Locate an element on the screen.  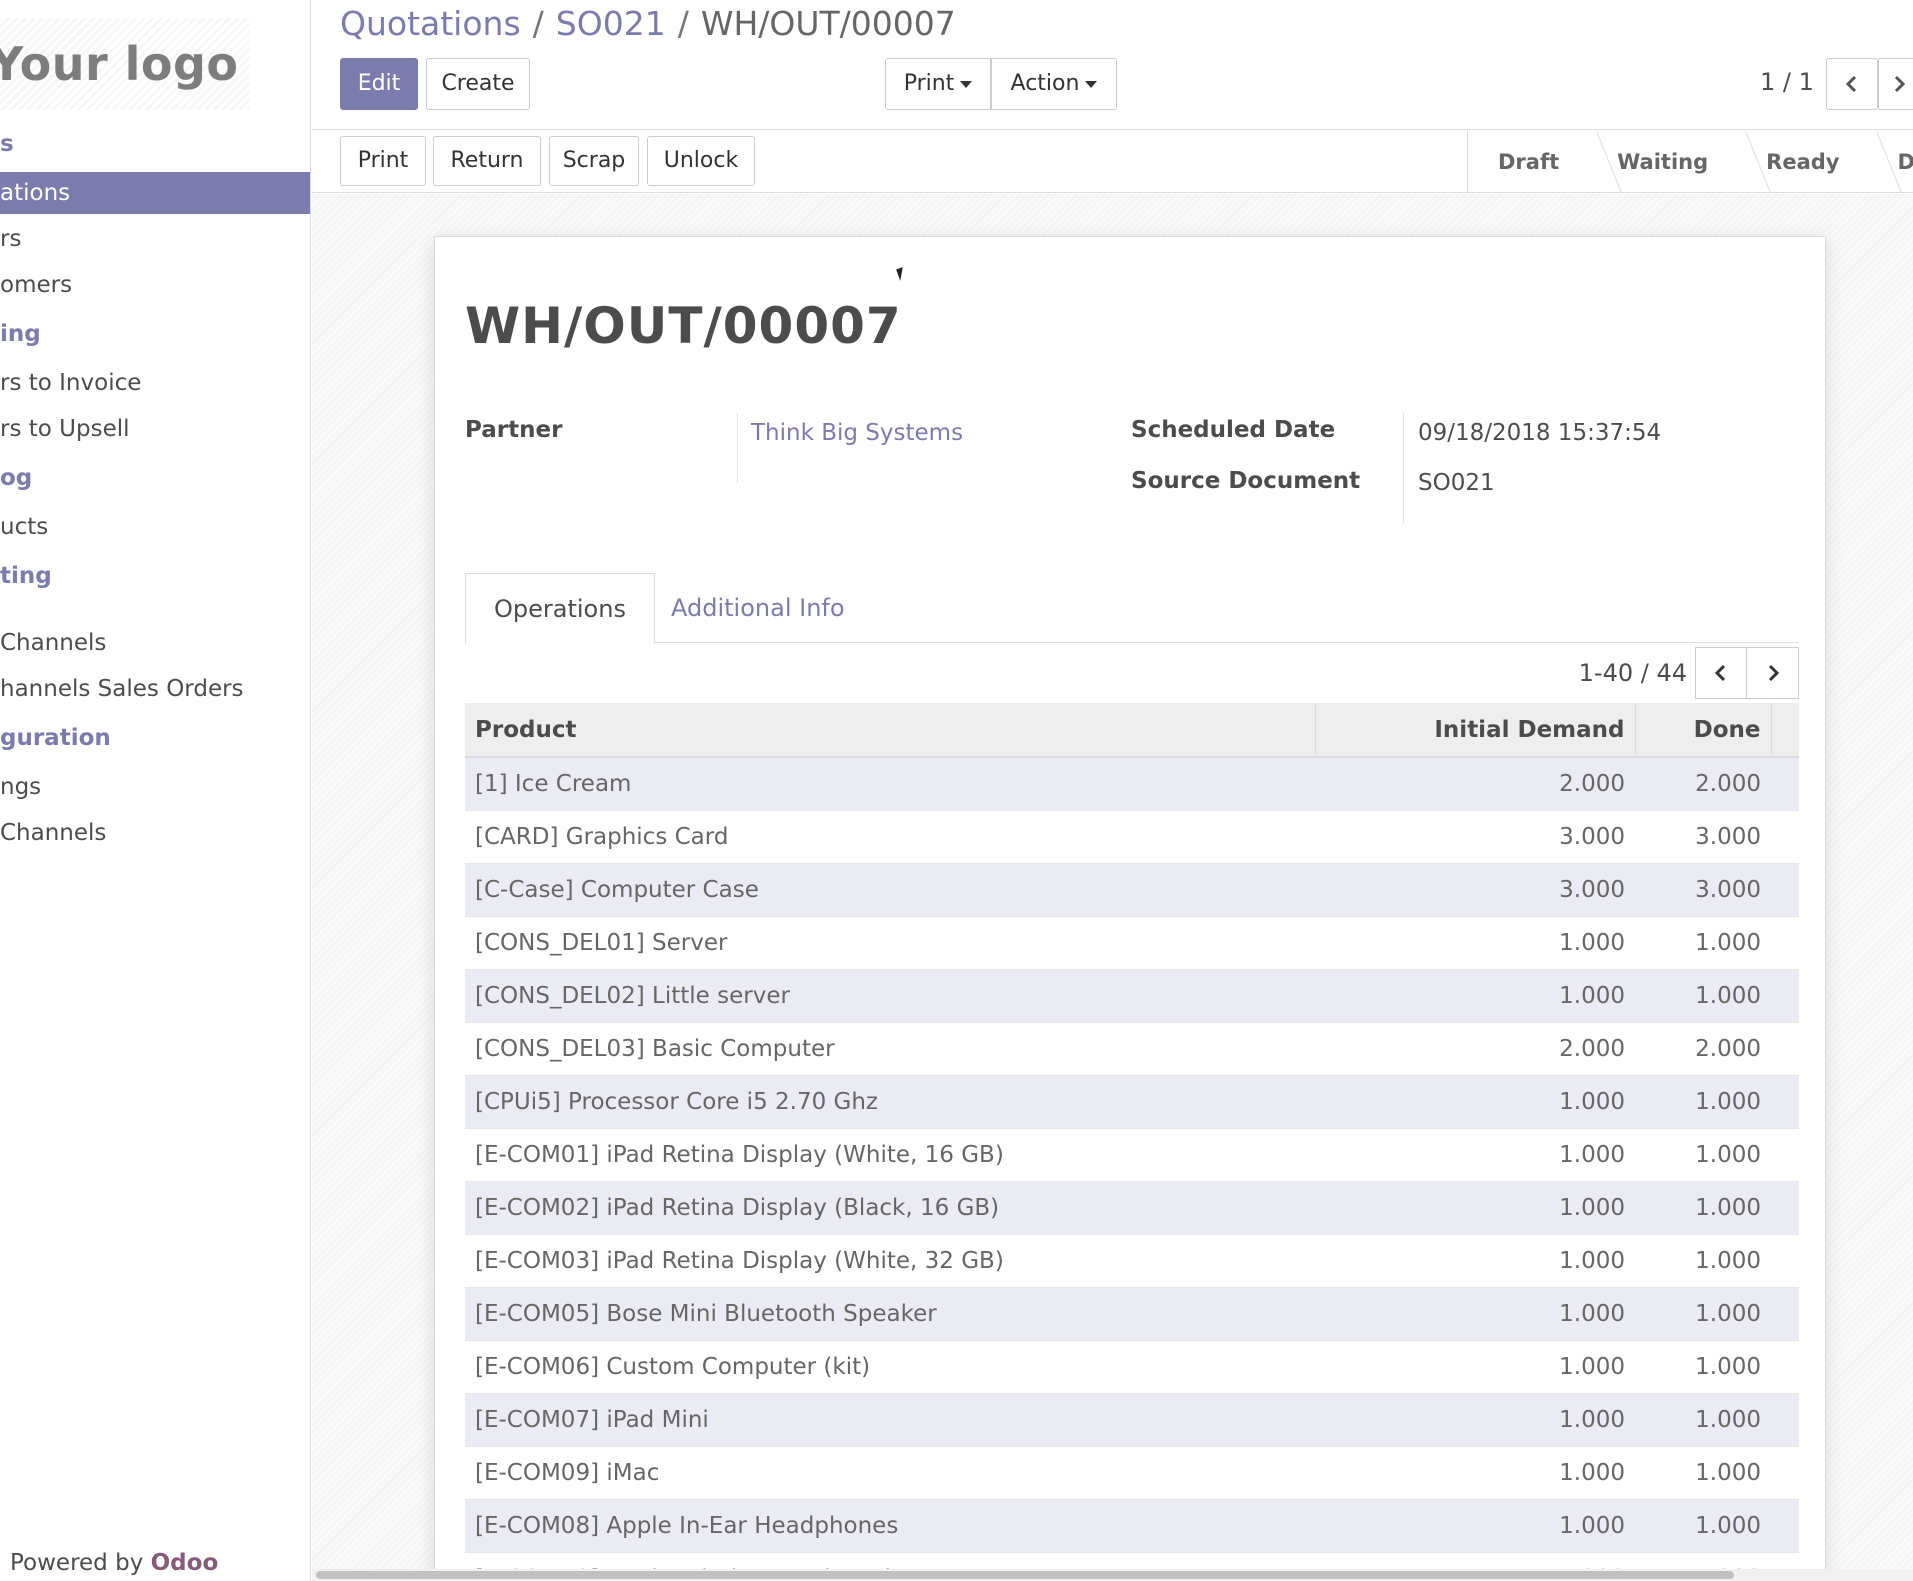
column-header-initial-demand: Initial Demand is located at coordinates (1475, 730).